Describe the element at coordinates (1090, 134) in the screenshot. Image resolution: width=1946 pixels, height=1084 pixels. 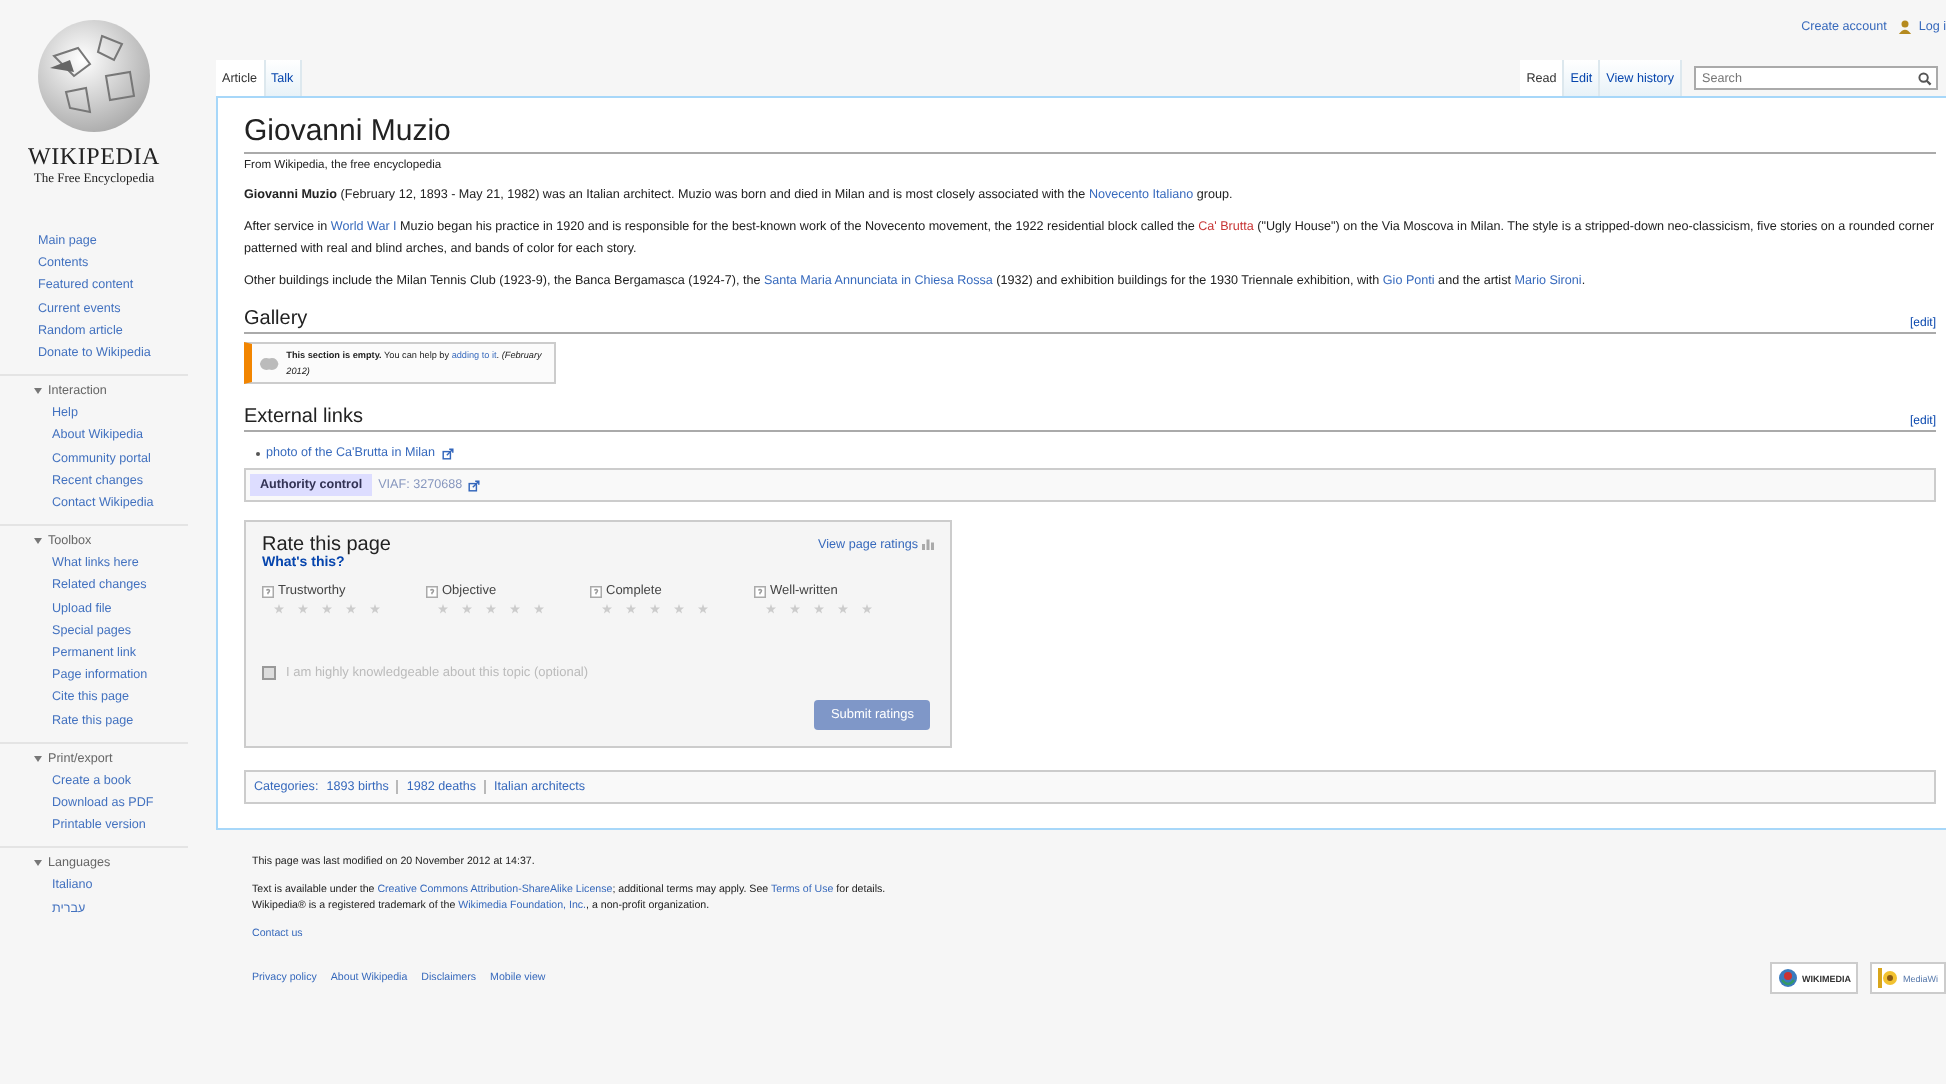
I see `page-title: Giovanni Muzio` at that location.